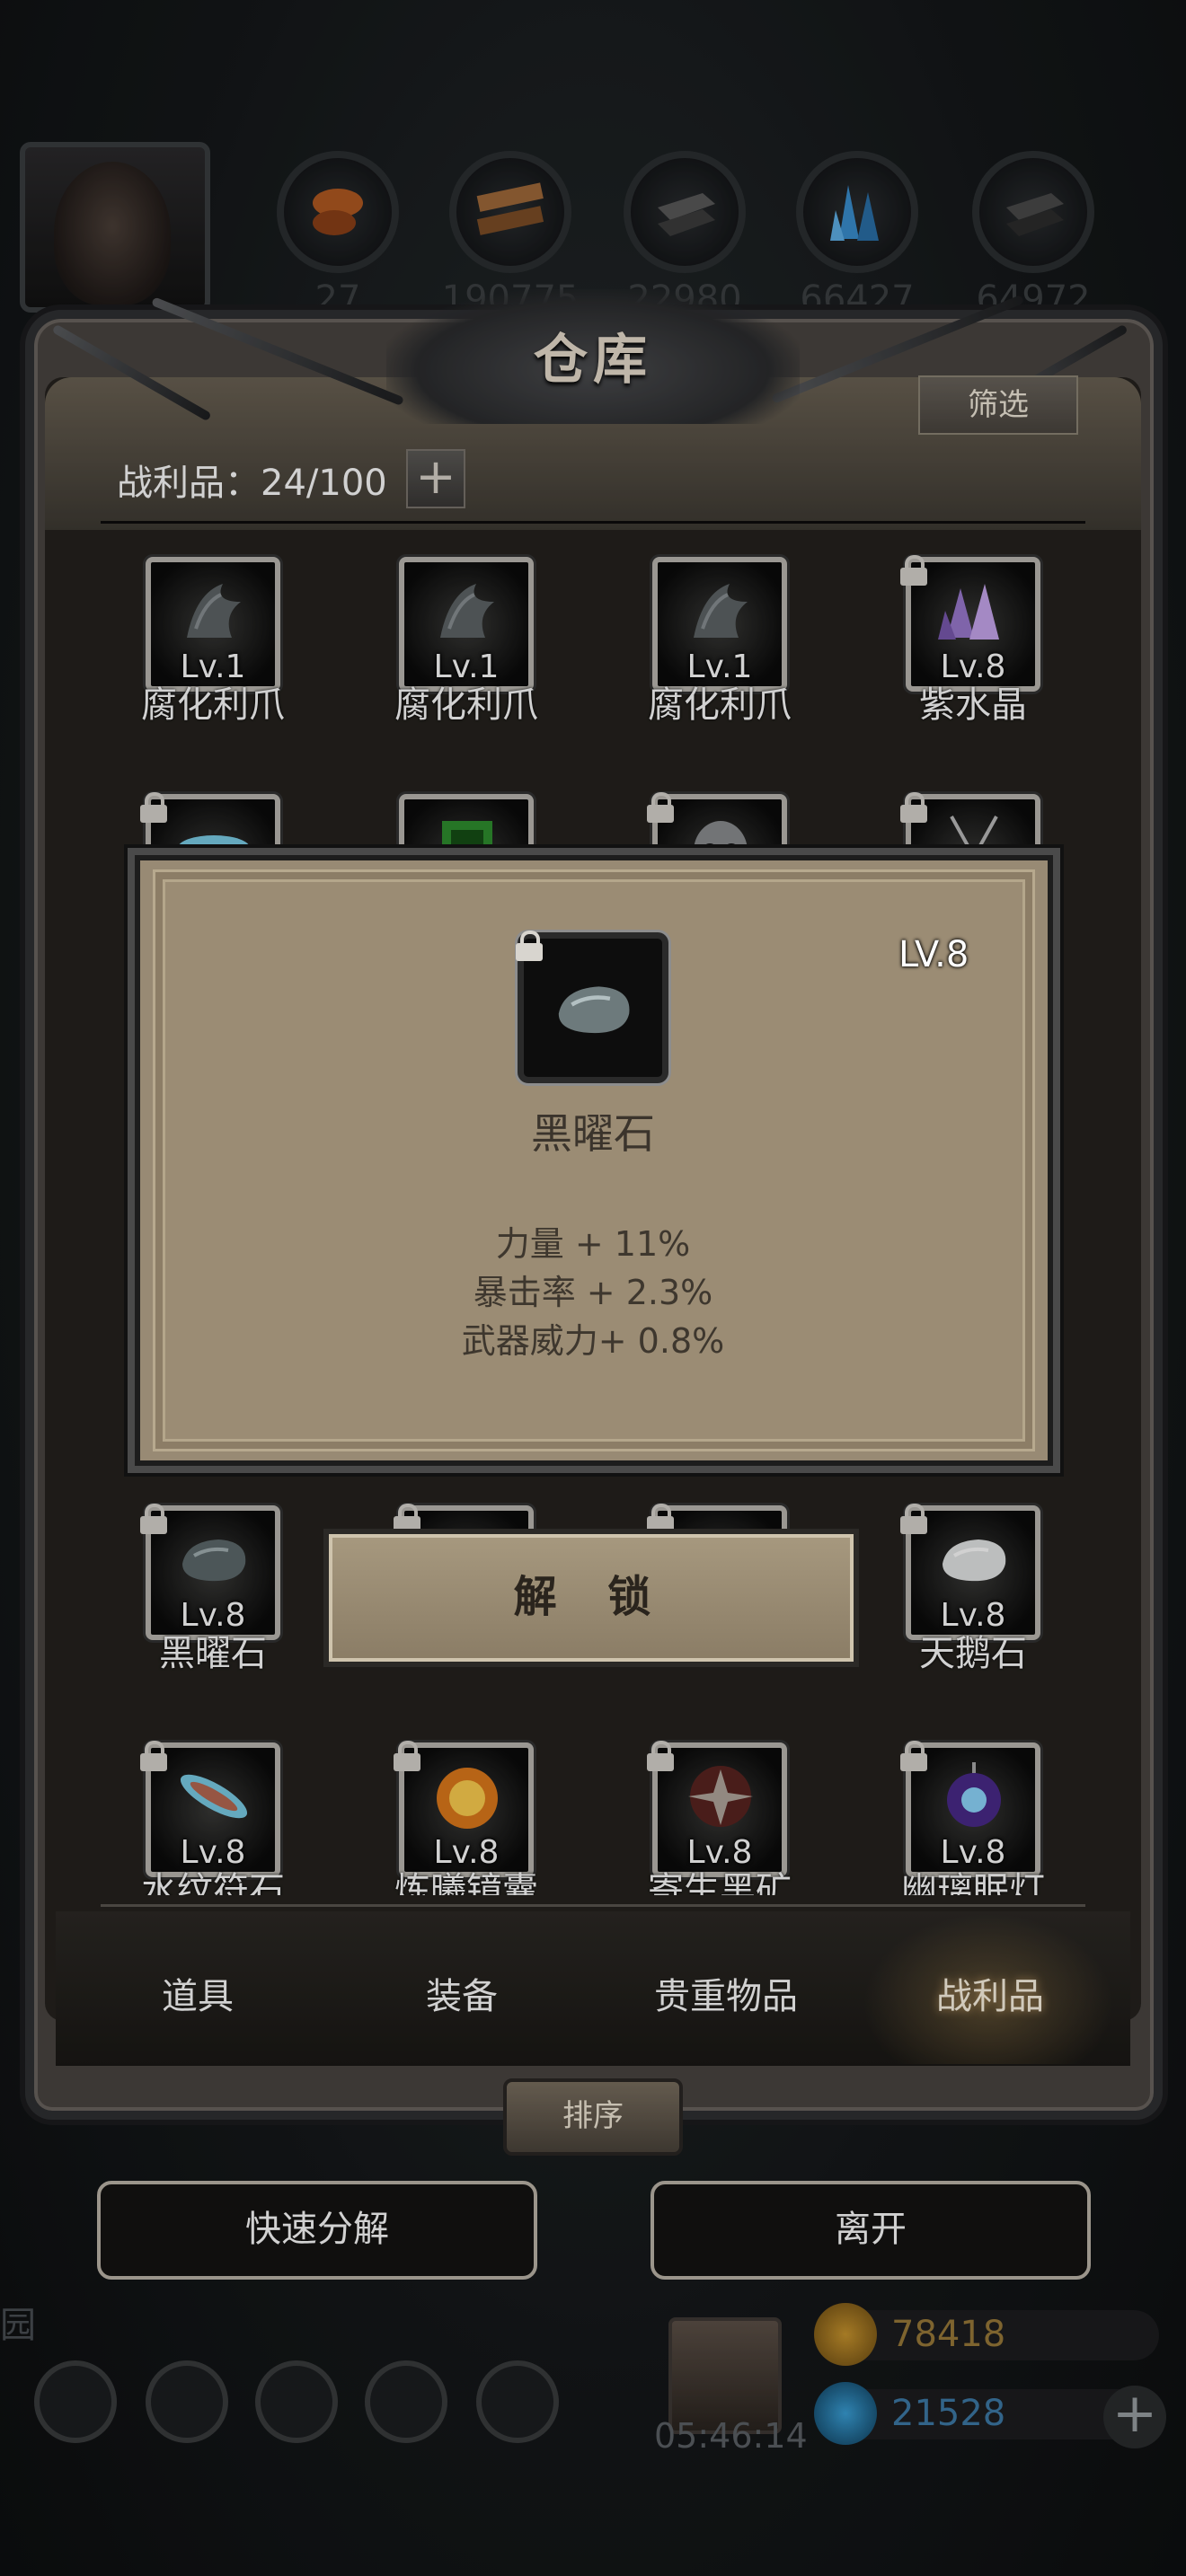  What do you see at coordinates (593, 1244) in the screenshot?
I see `popup-stat-strength: 力量 + 11%` at bounding box center [593, 1244].